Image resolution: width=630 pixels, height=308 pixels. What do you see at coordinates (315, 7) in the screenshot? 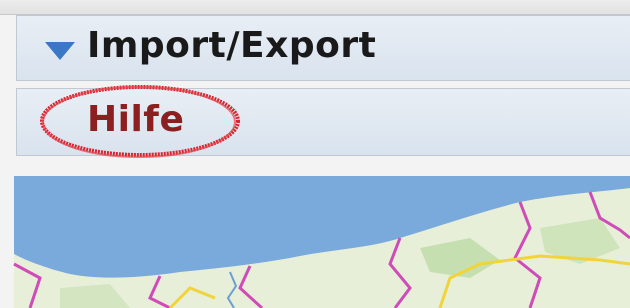
I see `top-toolbar-strip` at bounding box center [315, 7].